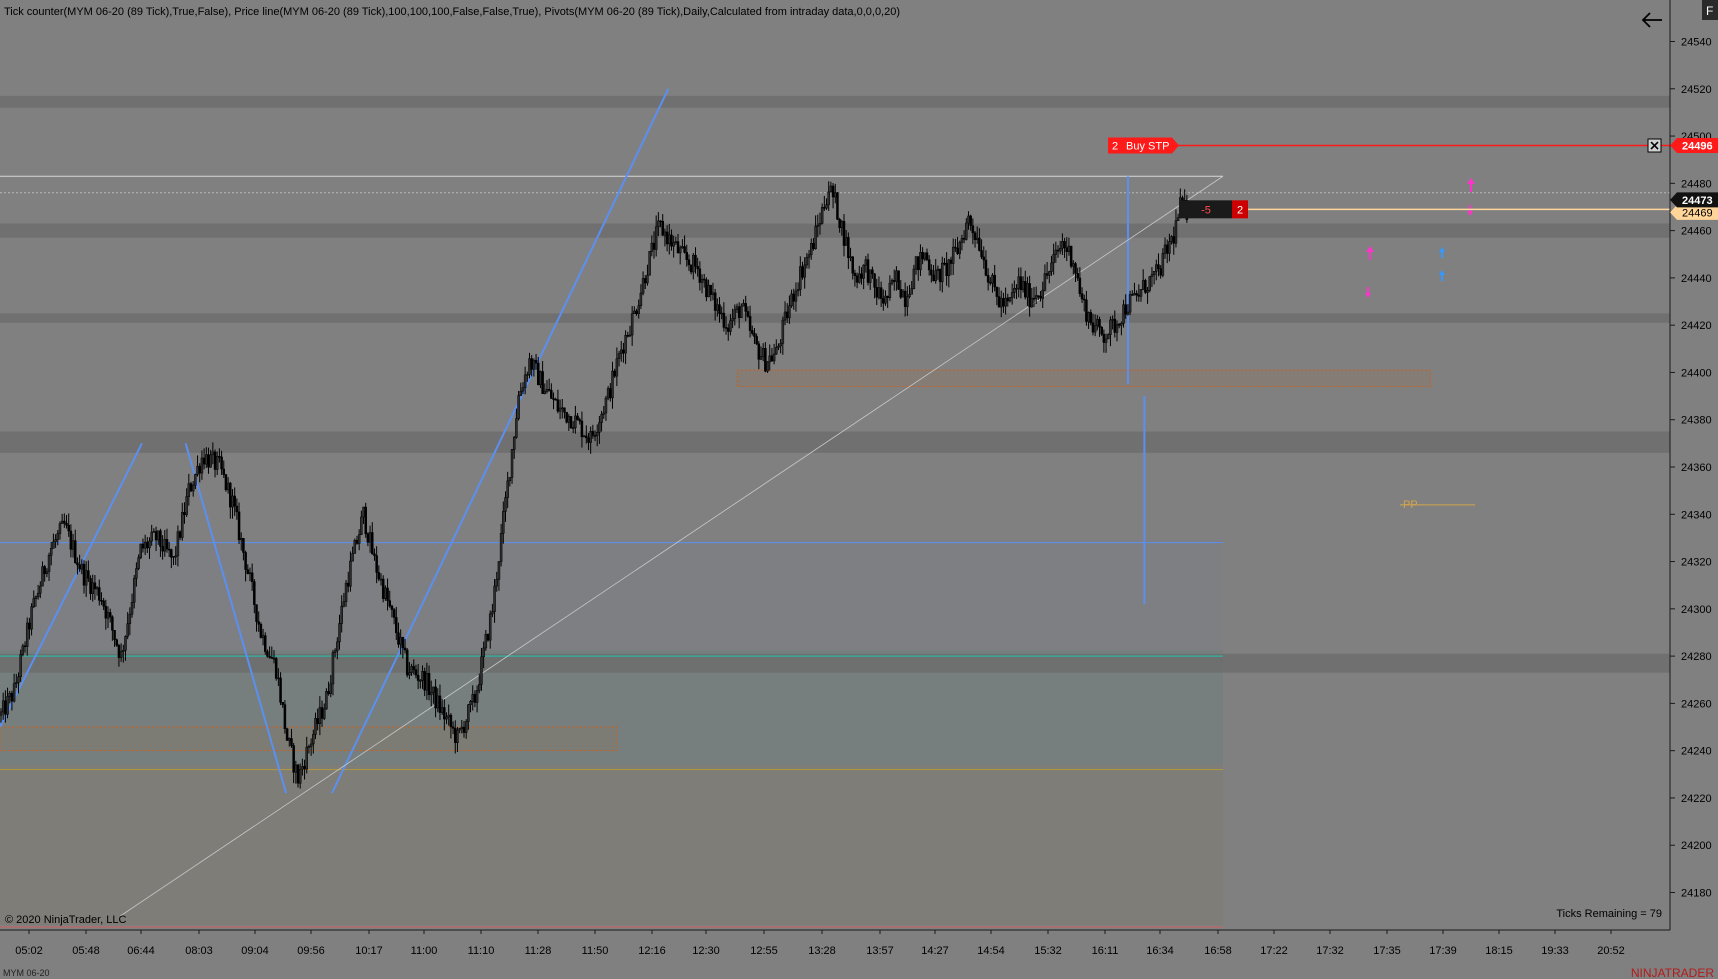 Image resolution: width=1718 pixels, height=979 pixels. I want to click on price-tick-label: 24360, so click(1696, 468).